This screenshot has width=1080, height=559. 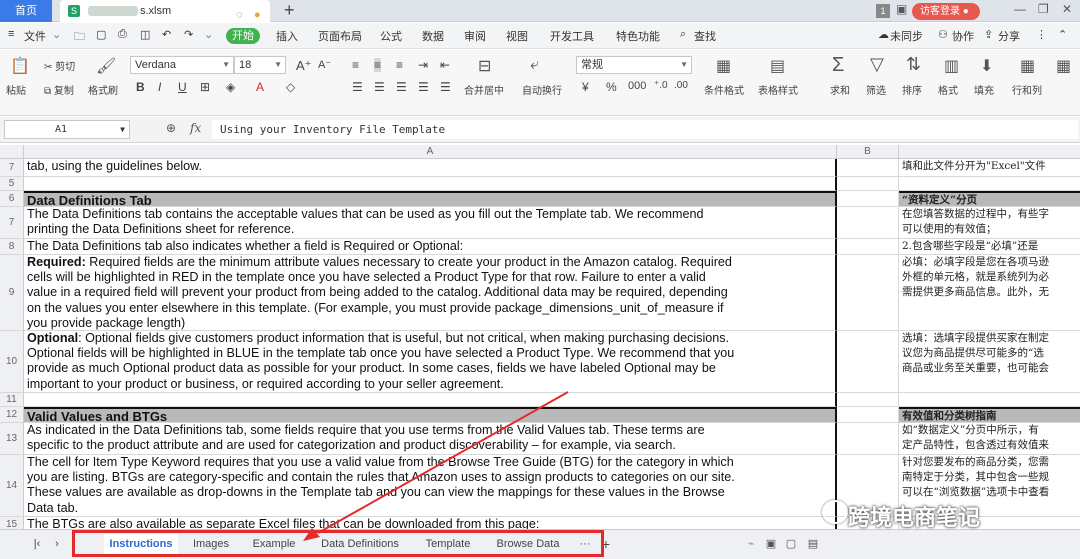 What do you see at coordinates (443, 462) in the screenshot?
I see `arrow-line` at bounding box center [443, 462].